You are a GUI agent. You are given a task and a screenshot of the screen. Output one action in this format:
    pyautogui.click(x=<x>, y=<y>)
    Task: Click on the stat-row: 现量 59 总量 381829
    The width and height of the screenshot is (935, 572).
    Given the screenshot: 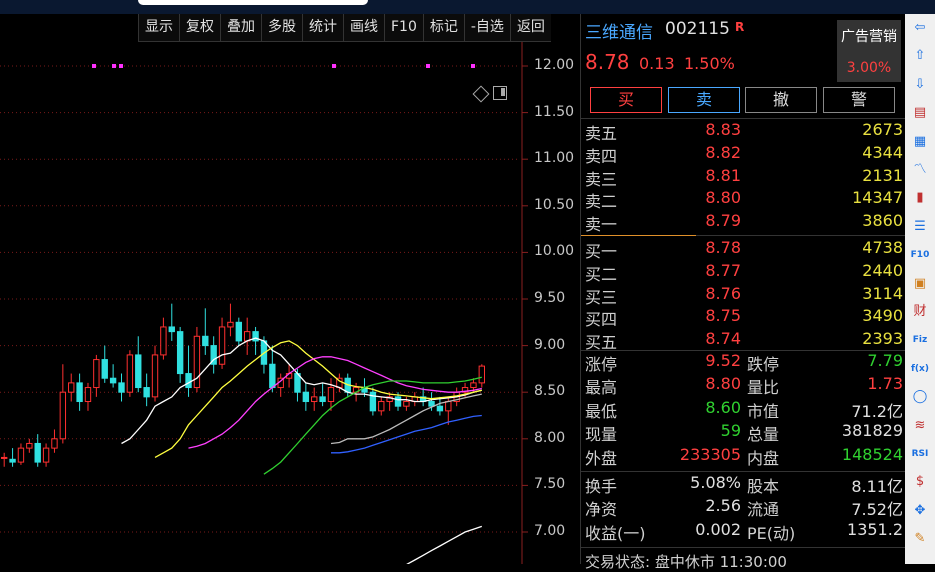 What is the action you would take?
    pyautogui.click(x=743, y=432)
    